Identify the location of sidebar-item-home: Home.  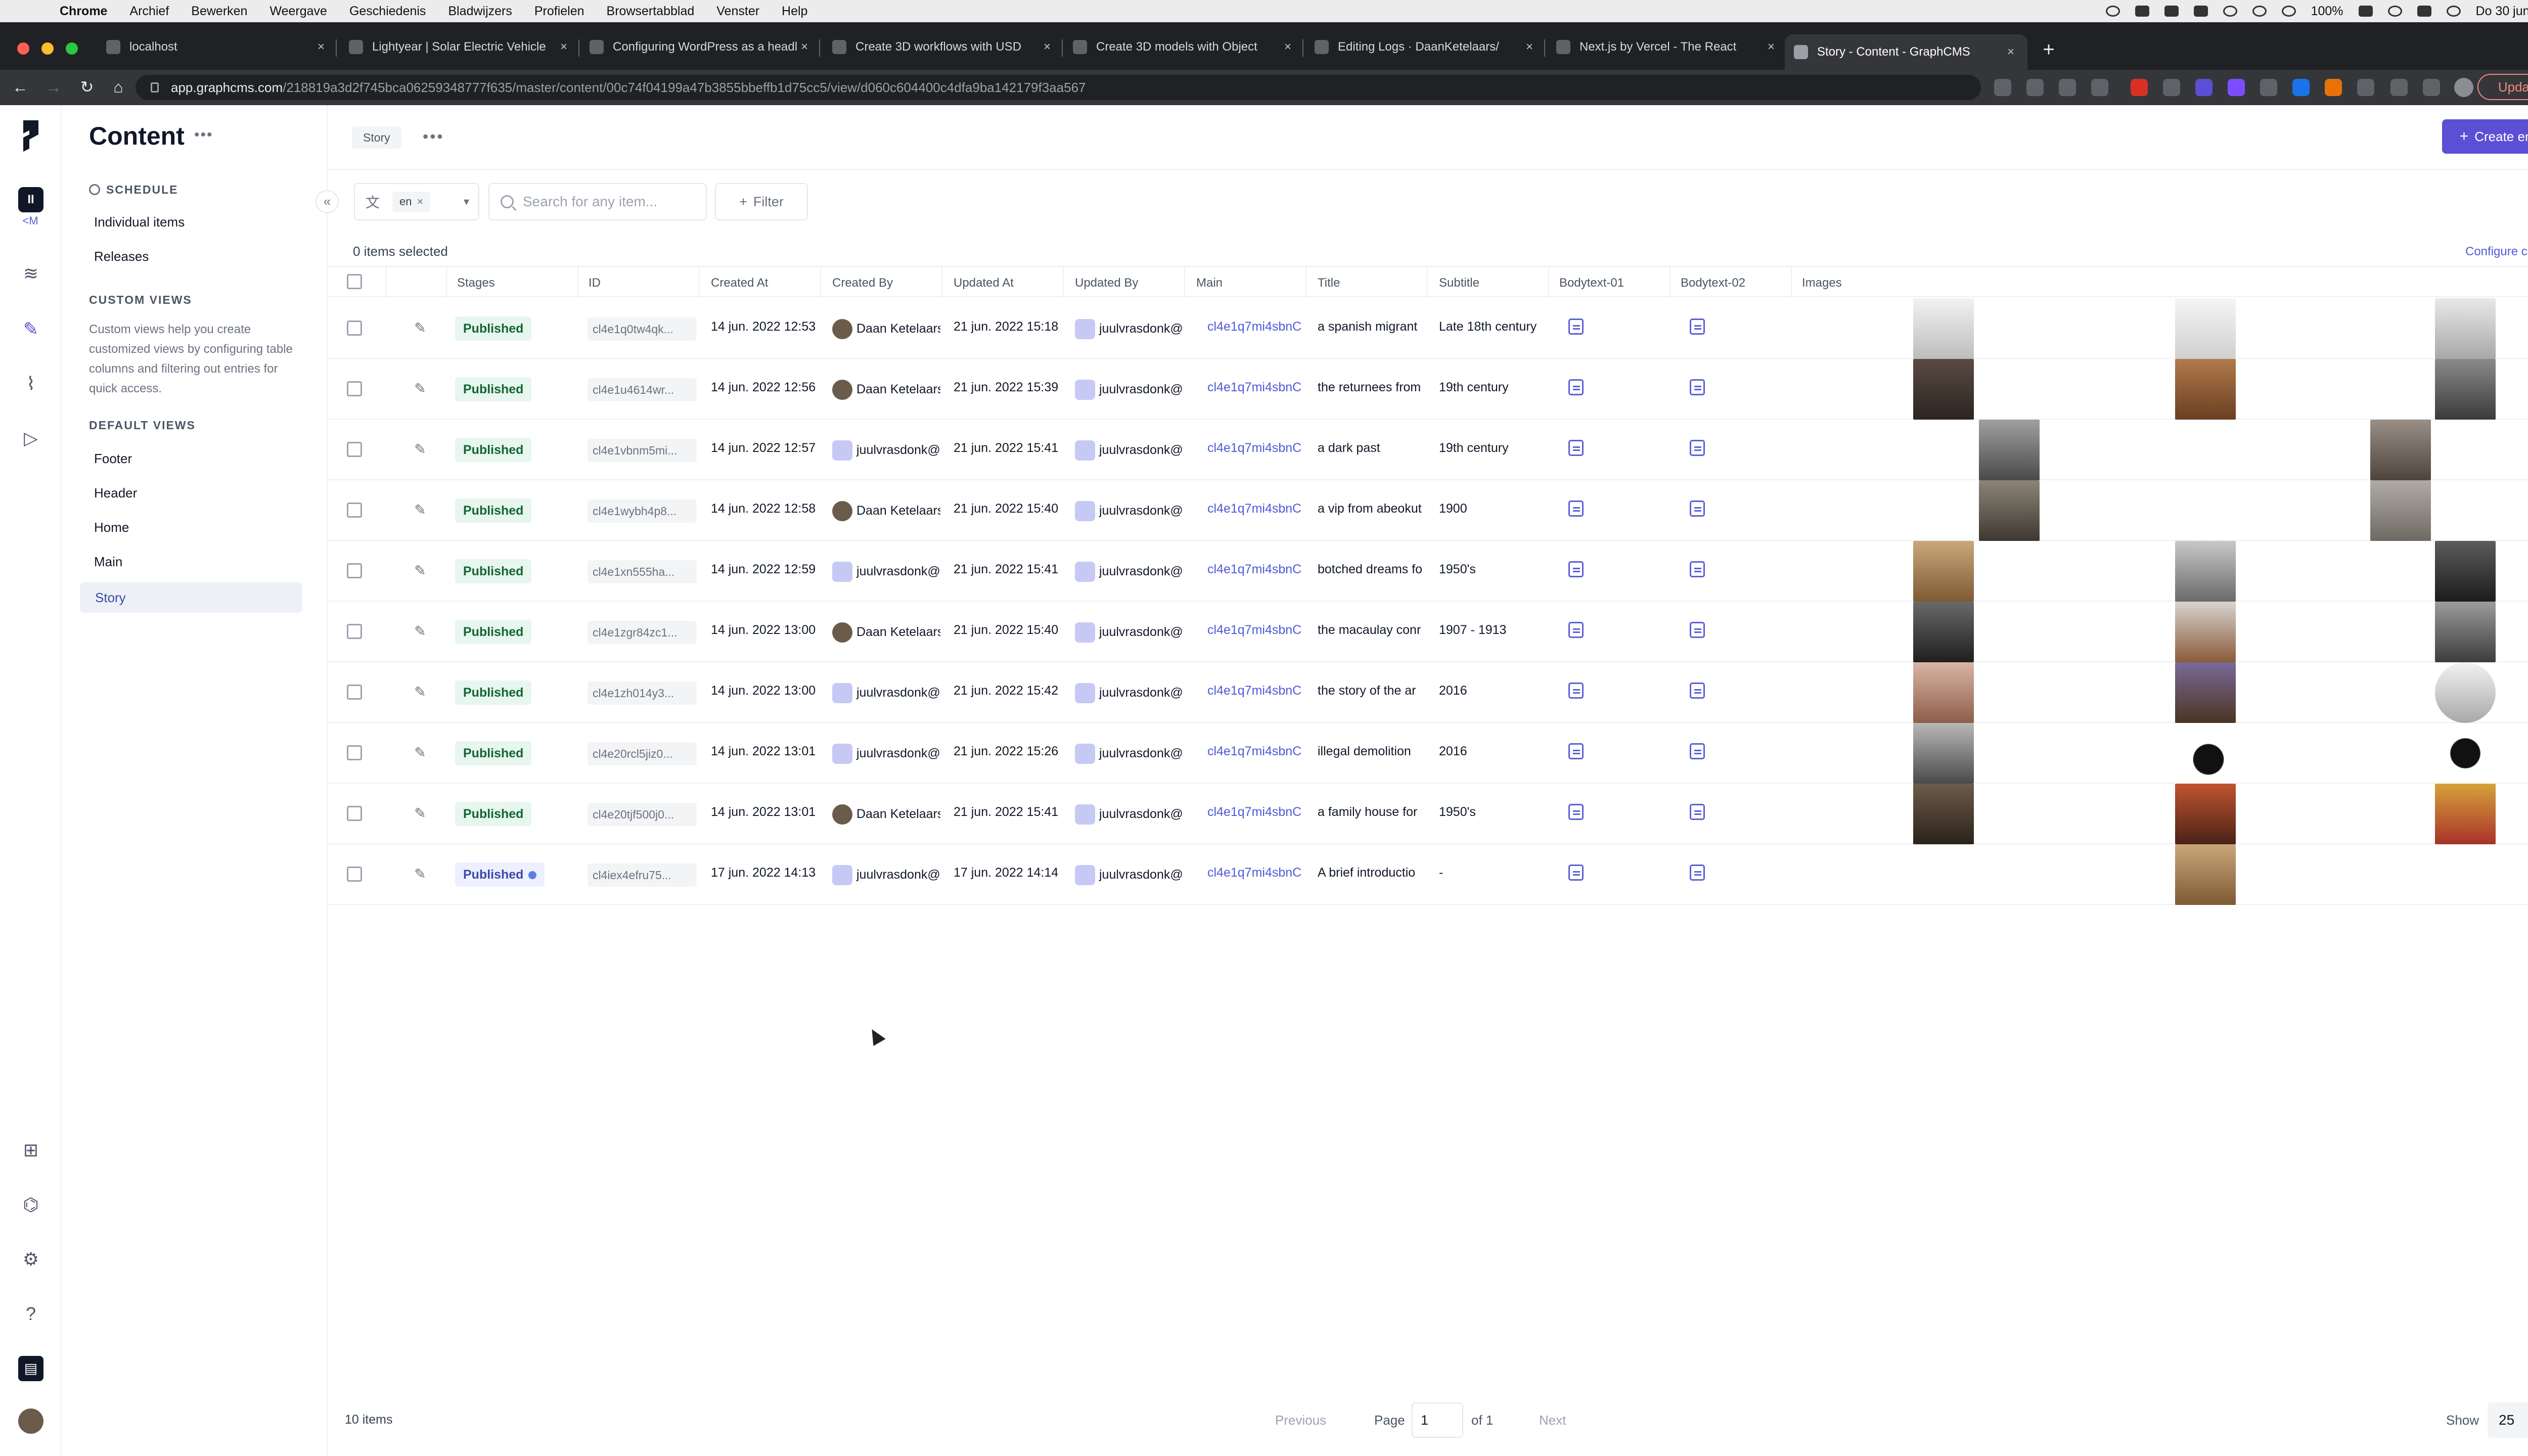
(112, 527).